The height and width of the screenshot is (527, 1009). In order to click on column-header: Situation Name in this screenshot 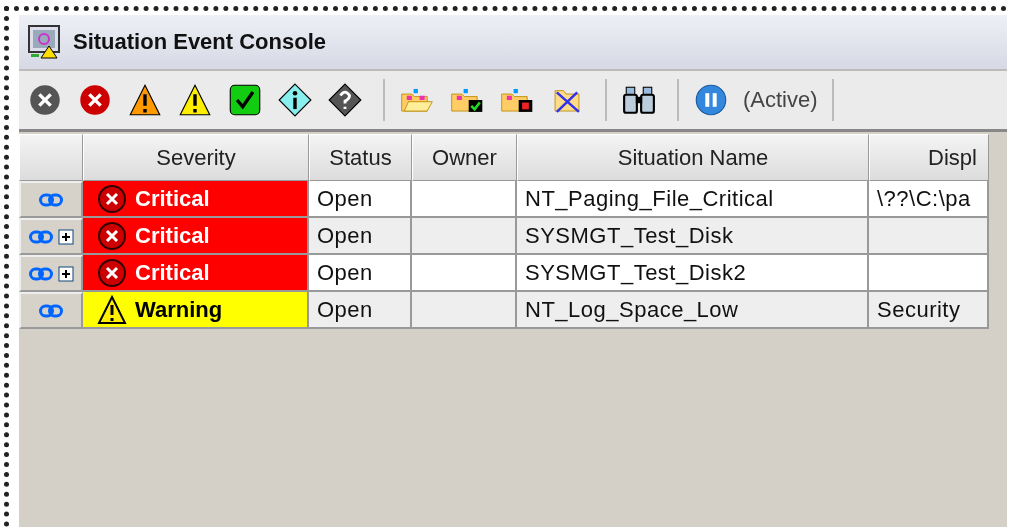, I will do `click(693, 157)`.